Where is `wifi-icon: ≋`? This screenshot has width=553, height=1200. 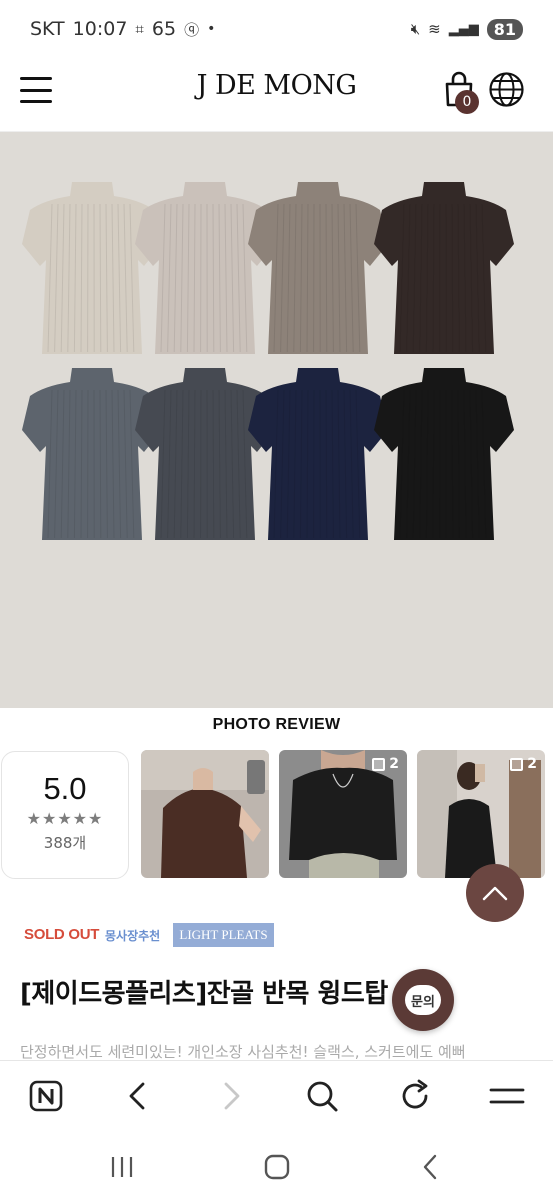
wifi-icon: ≋ is located at coordinates (434, 29).